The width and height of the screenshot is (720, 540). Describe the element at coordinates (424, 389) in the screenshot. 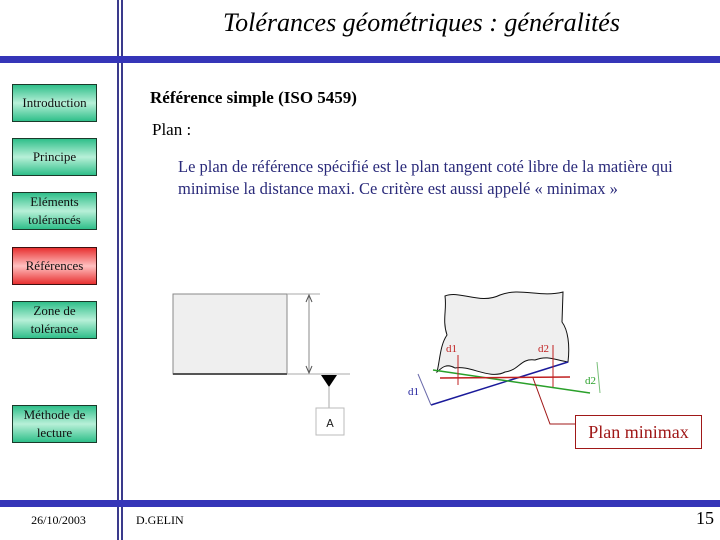

I see `d1-dimension-blue` at that location.